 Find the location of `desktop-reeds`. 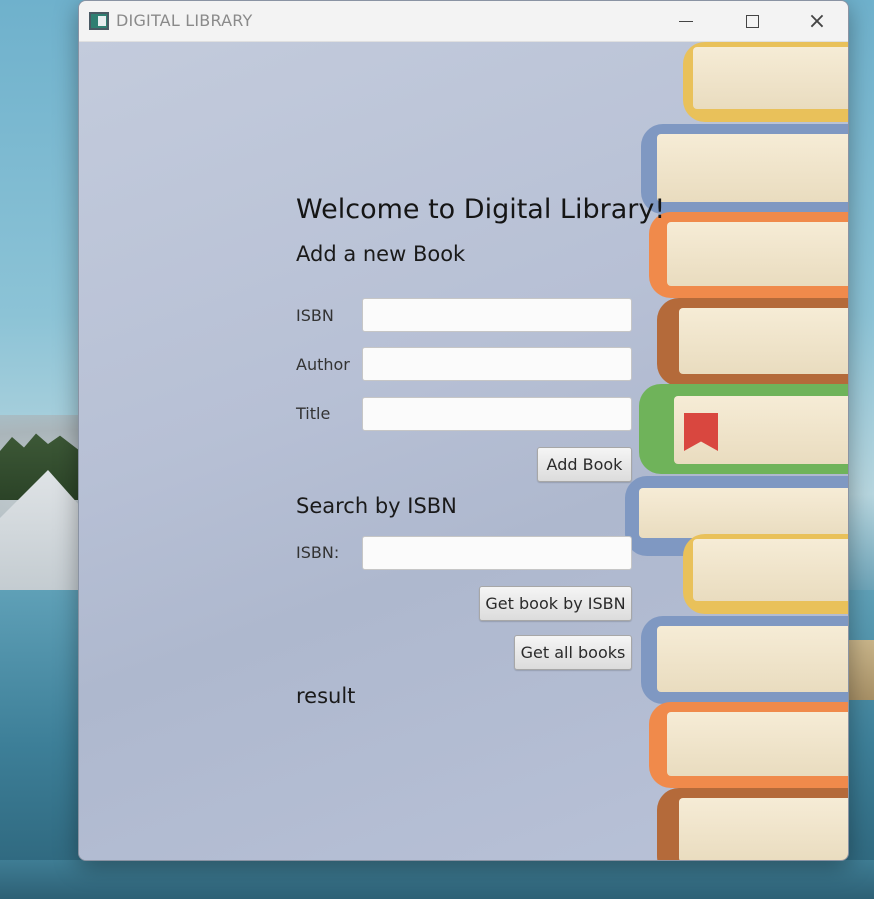

desktop-reeds is located at coordinates (860, 670).